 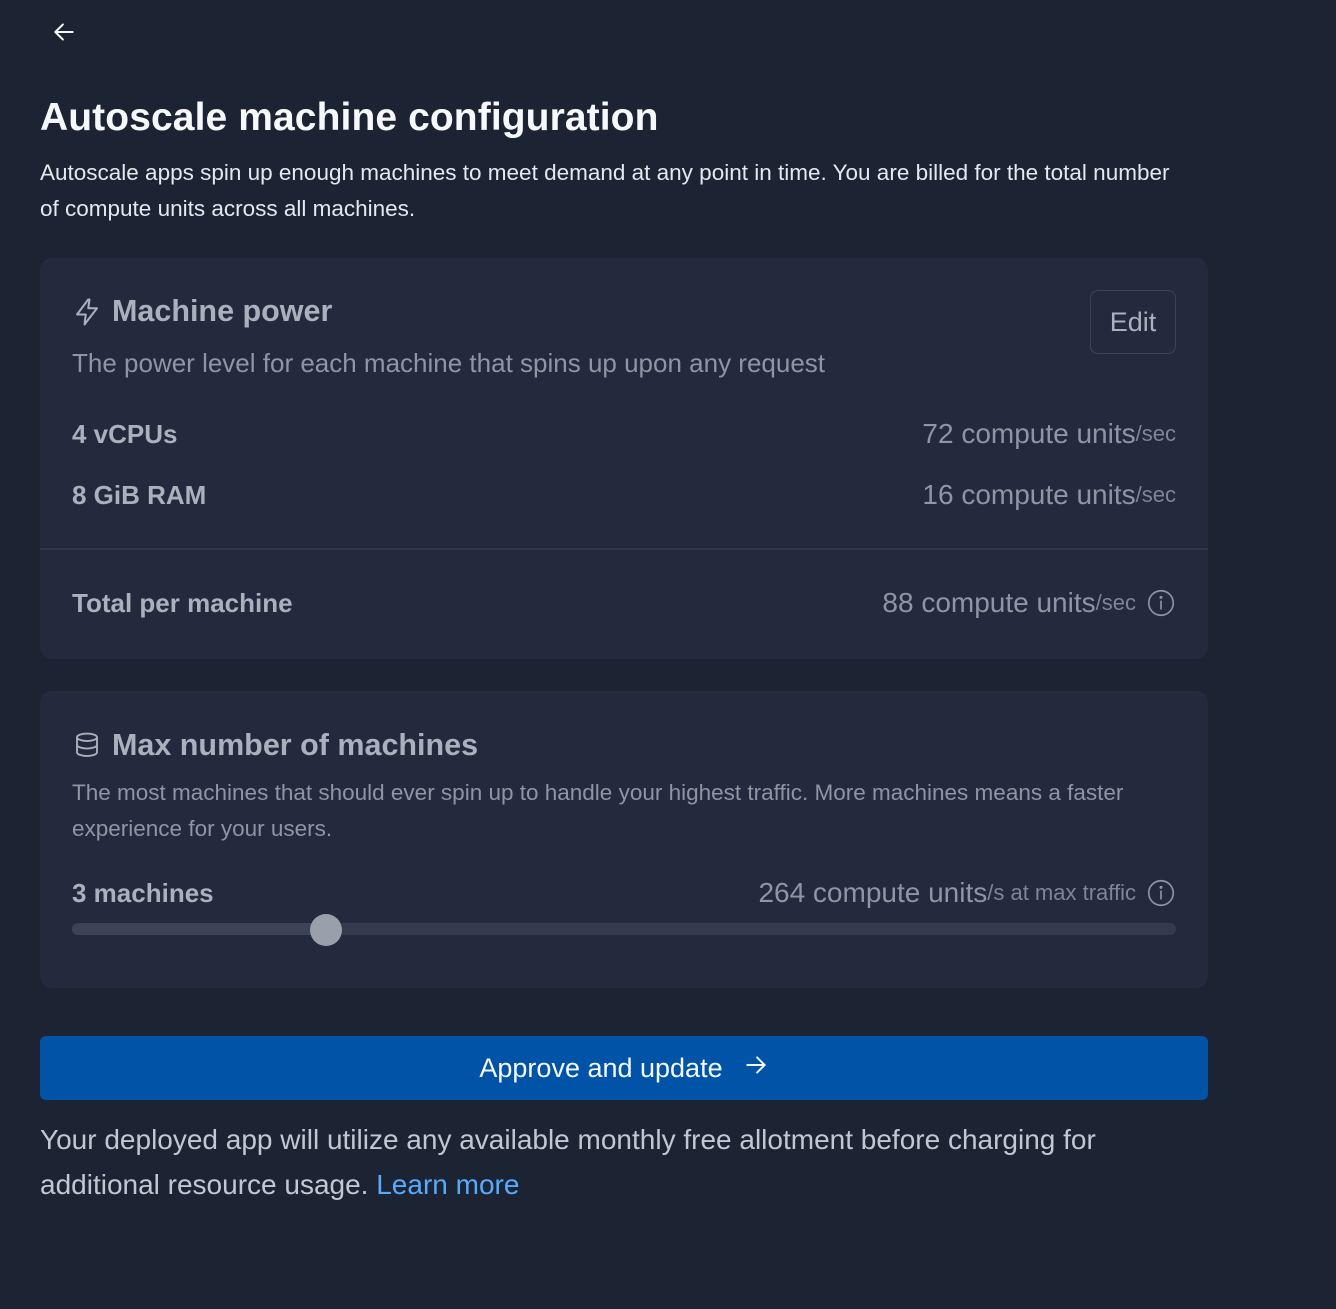 I want to click on max-compute-units: 264 compute units, so click(x=873, y=892).